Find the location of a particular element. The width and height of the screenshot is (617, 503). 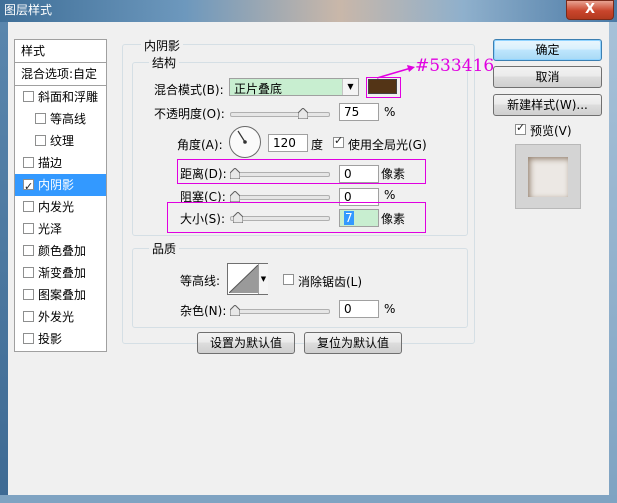

style-item: 投影 is located at coordinates (60, 339).